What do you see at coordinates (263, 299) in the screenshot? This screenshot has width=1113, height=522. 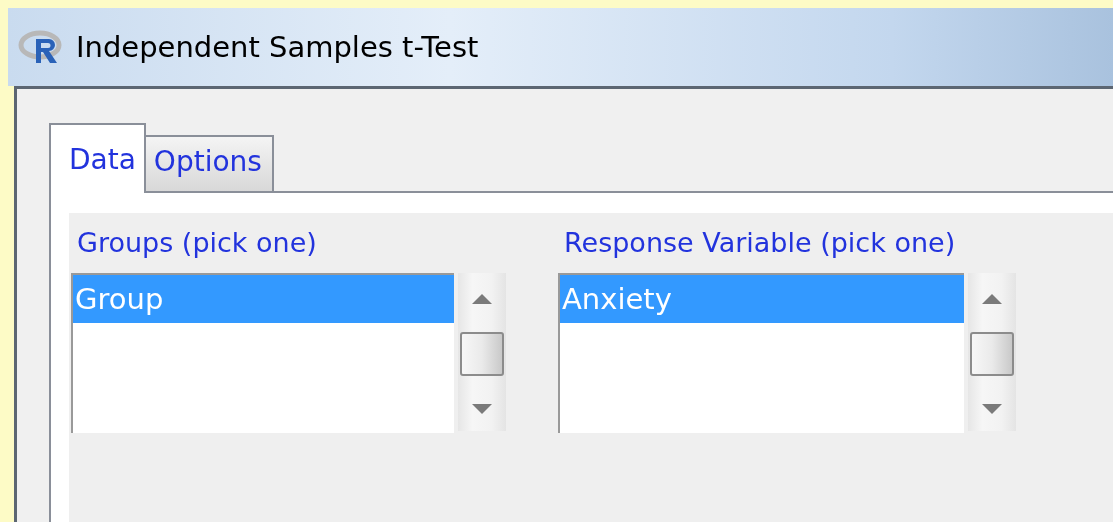 I see `list-item: Group` at bounding box center [263, 299].